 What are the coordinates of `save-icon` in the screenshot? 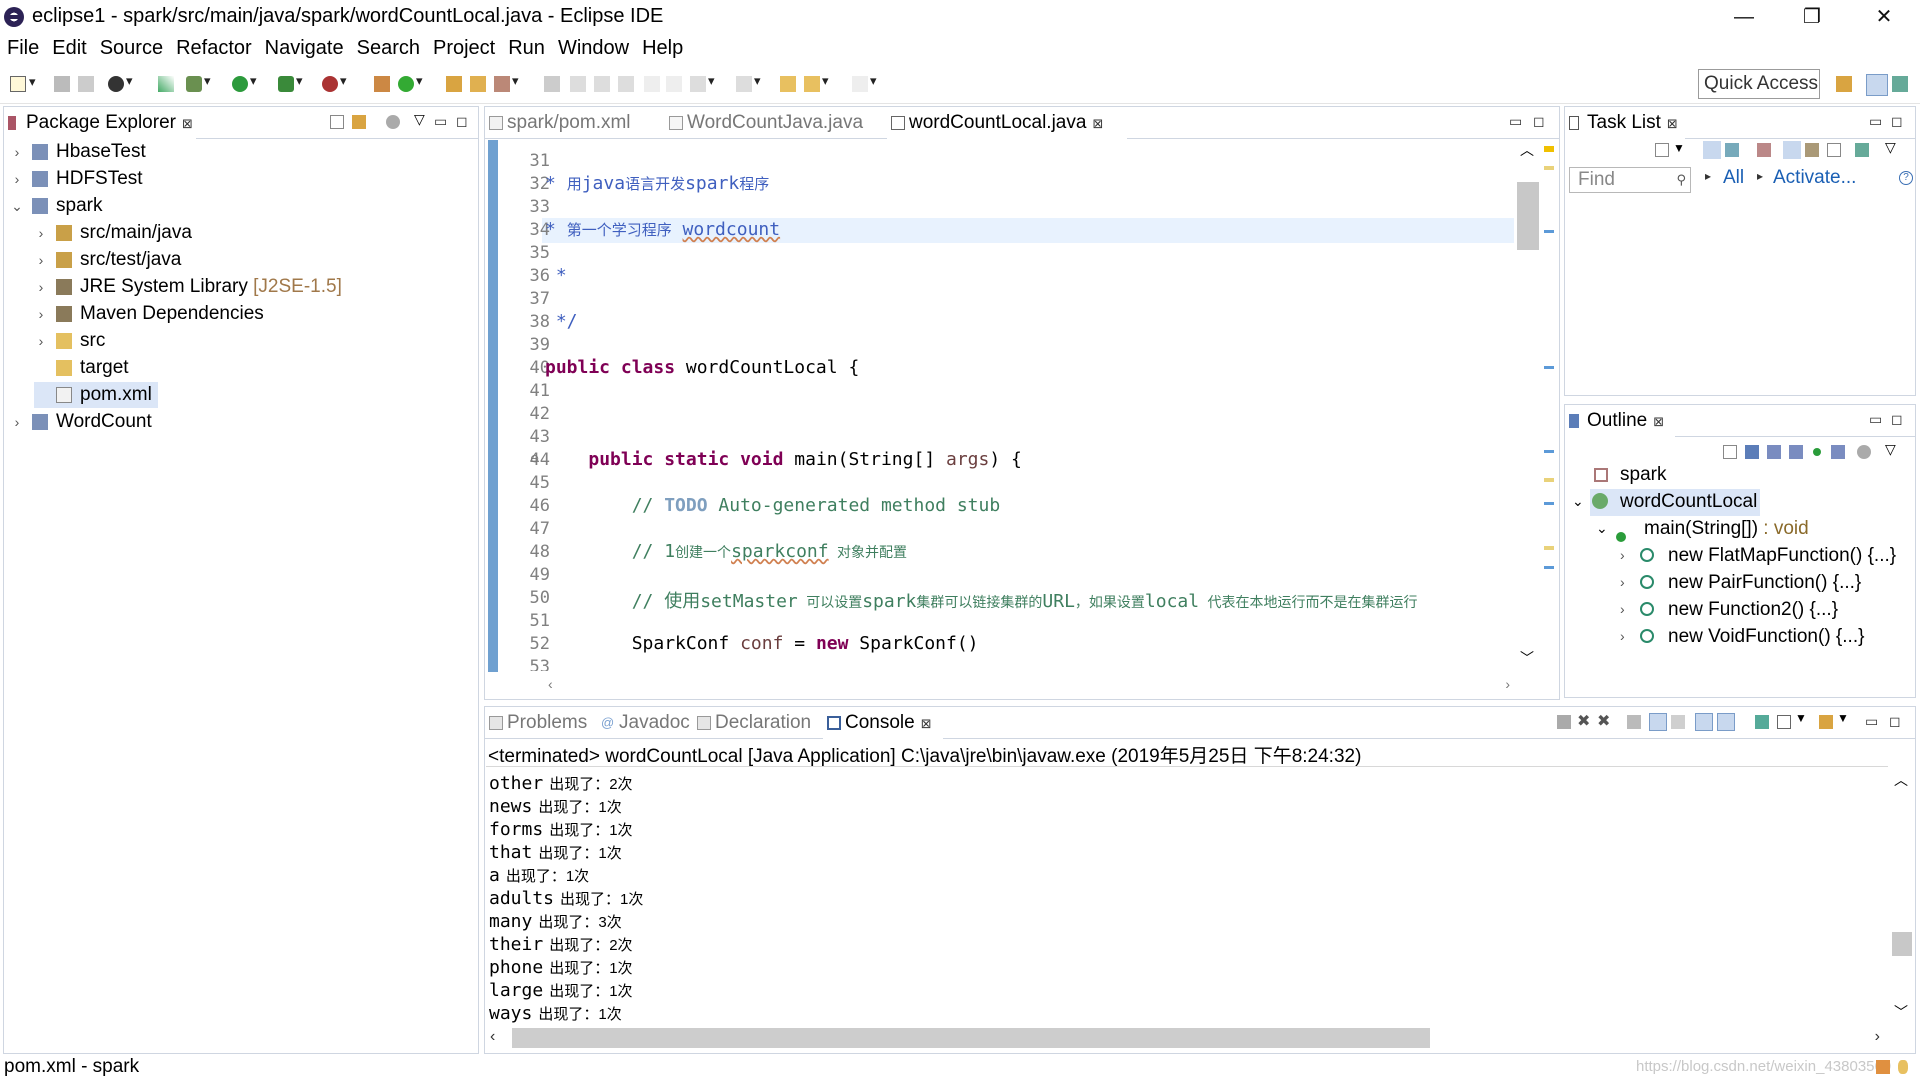 It's located at (62, 84).